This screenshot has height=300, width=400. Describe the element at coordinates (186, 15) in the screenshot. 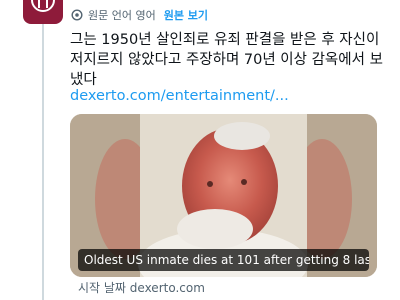

I see `show-original-link: 원본 보기` at that location.